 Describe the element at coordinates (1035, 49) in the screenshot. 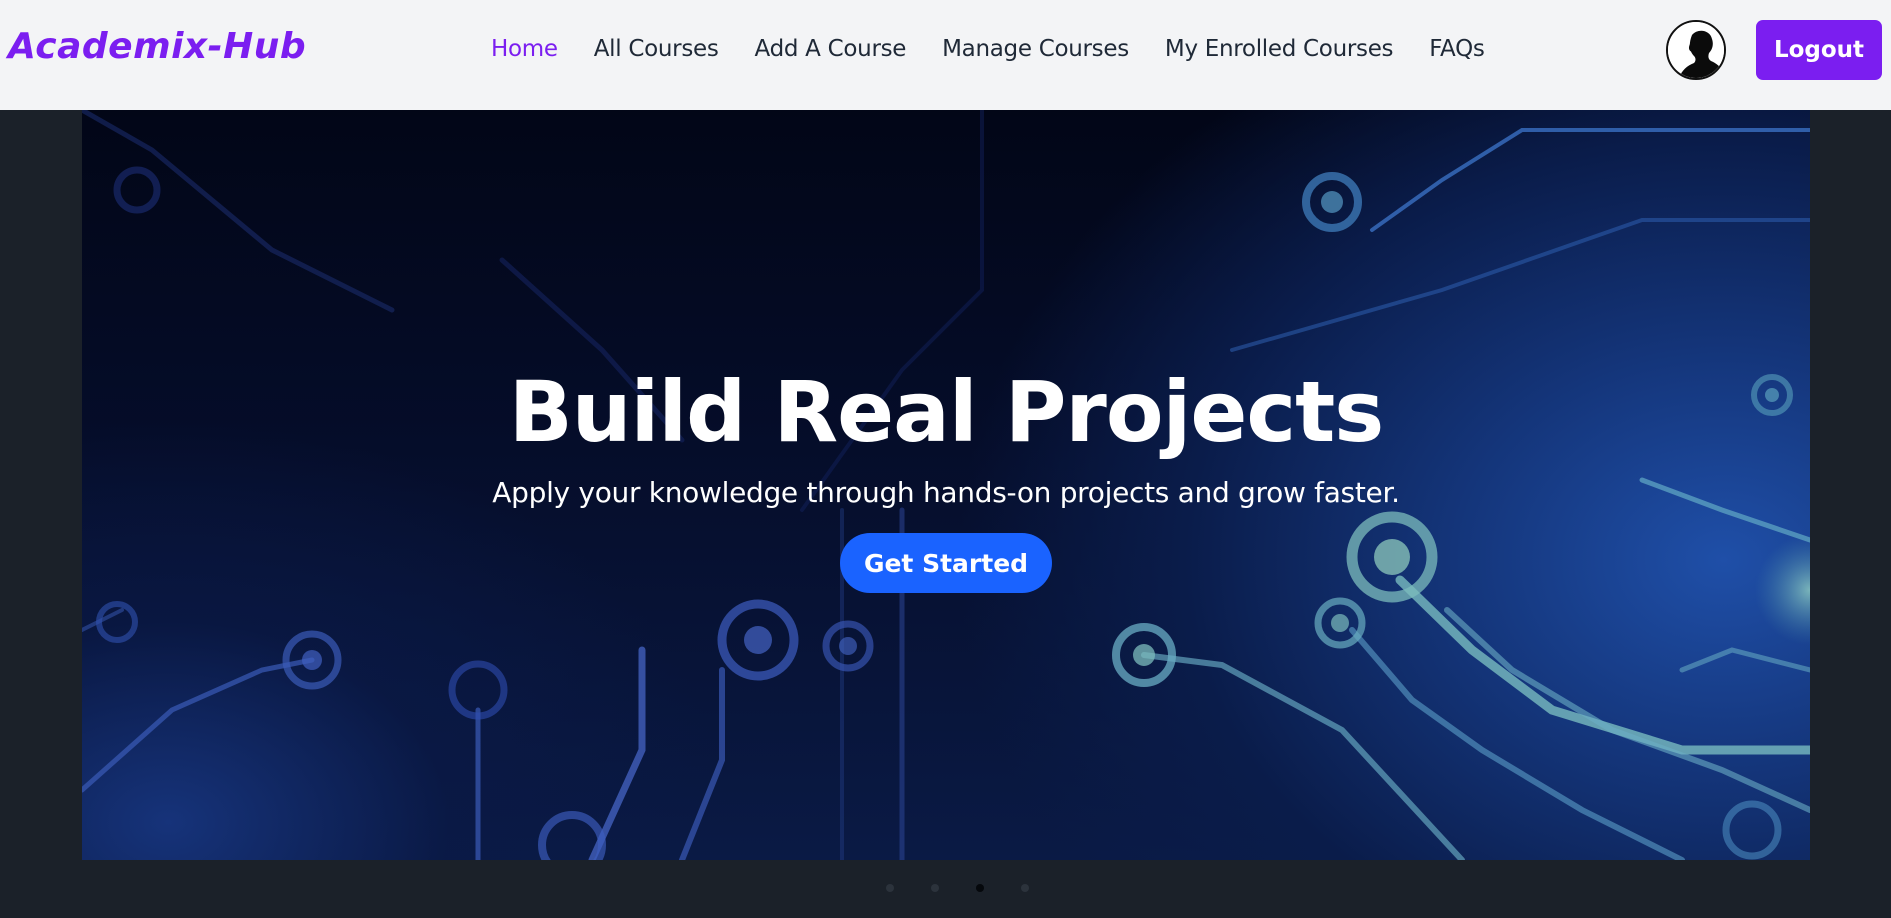

I see `nav-item-manage-courses: Manage Courses` at that location.